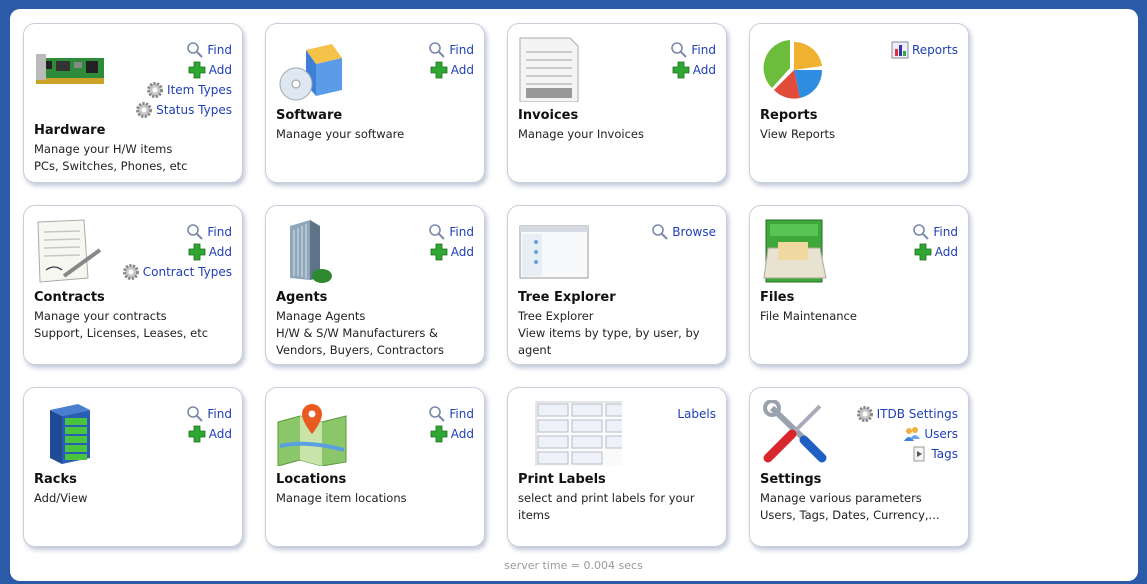 The width and height of the screenshot is (1147, 584). Describe the element at coordinates (777, 297) in the screenshot. I see `card-title: Files` at that location.